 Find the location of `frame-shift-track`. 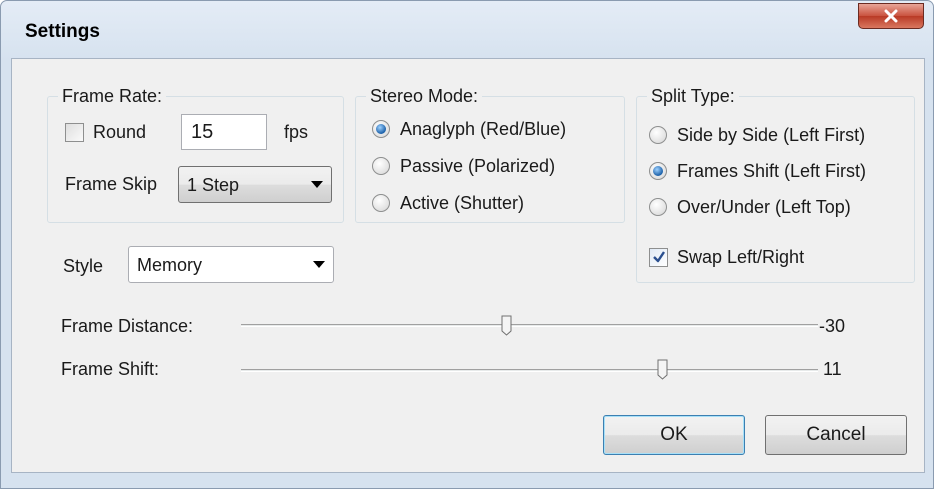

frame-shift-track is located at coordinates (529, 370).